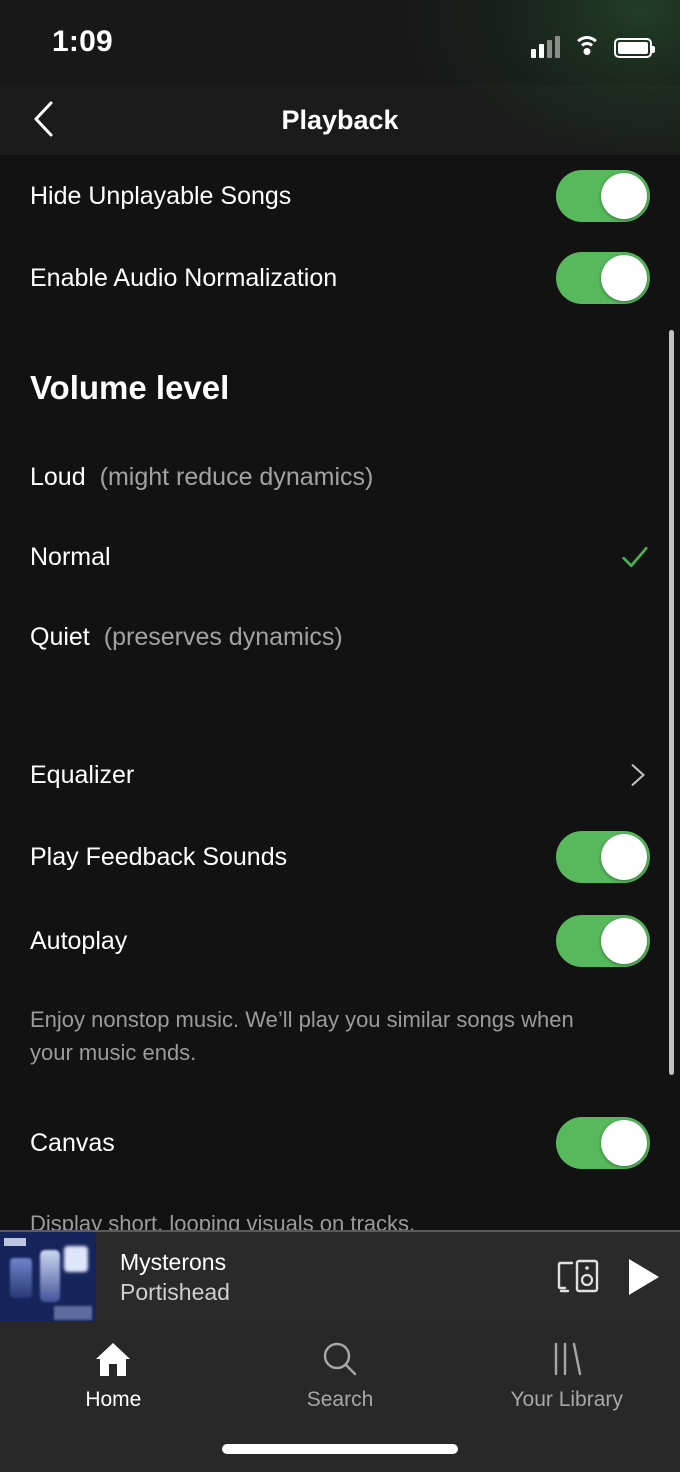 Image resolution: width=680 pixels, height=1472 pixels. I want to click on track-artist: Portishead, so click(175, 1292).